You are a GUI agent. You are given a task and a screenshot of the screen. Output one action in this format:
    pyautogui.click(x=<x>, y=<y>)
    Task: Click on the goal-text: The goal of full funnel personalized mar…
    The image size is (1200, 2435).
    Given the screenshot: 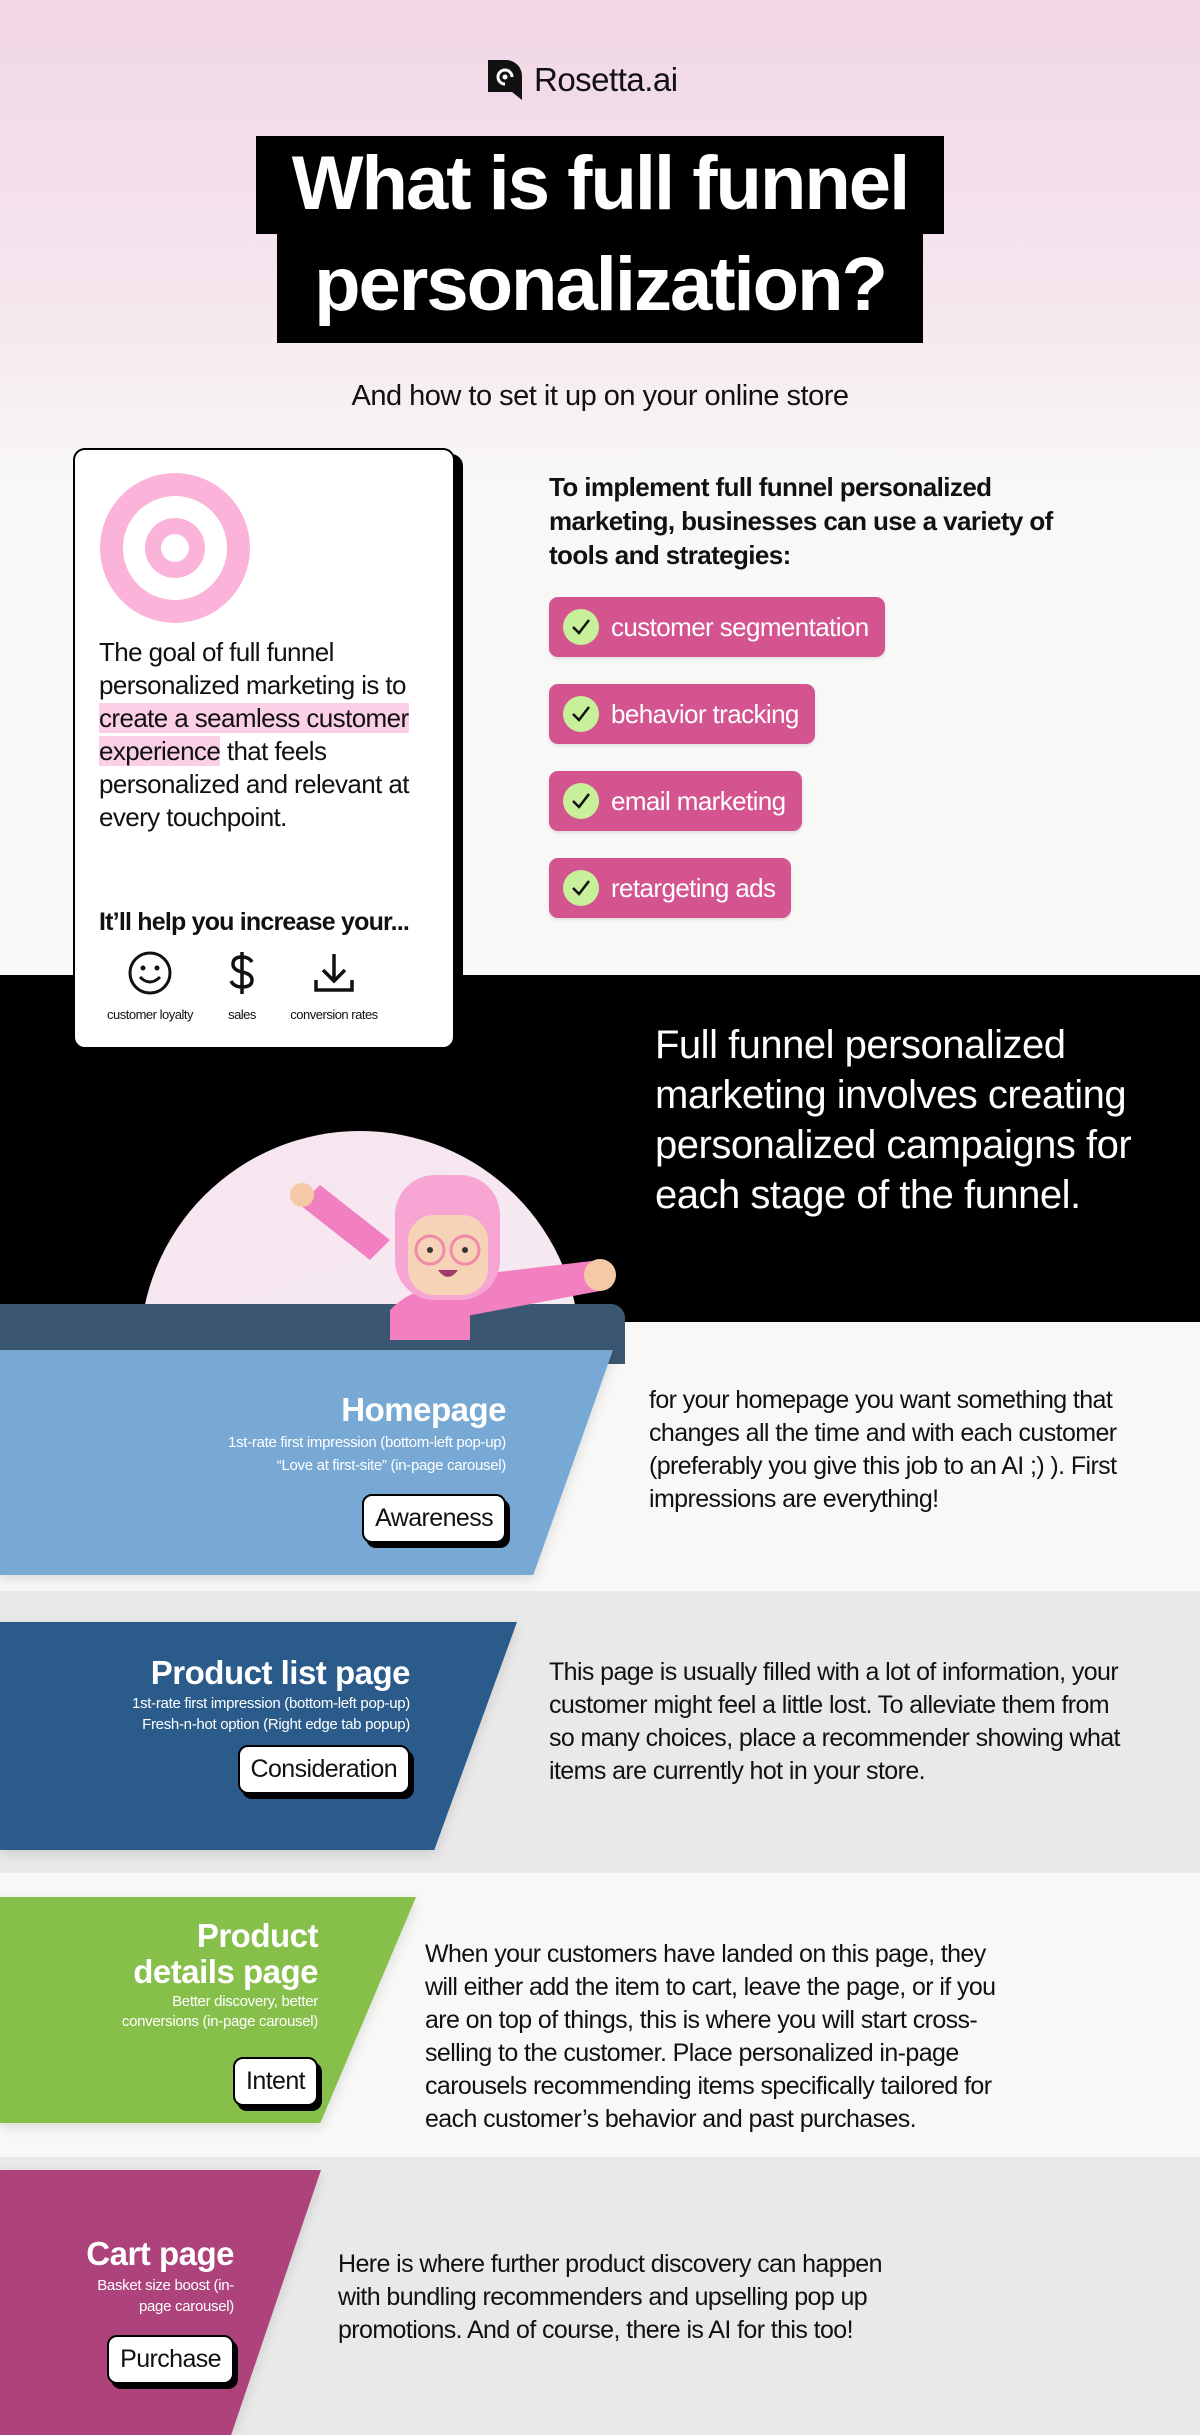 What is the action you would take?
    pyautogui.click(x=269, y=735)
    